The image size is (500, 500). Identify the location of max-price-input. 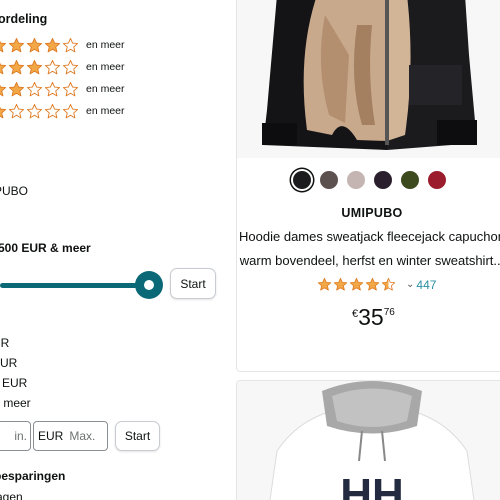
(85, 436).